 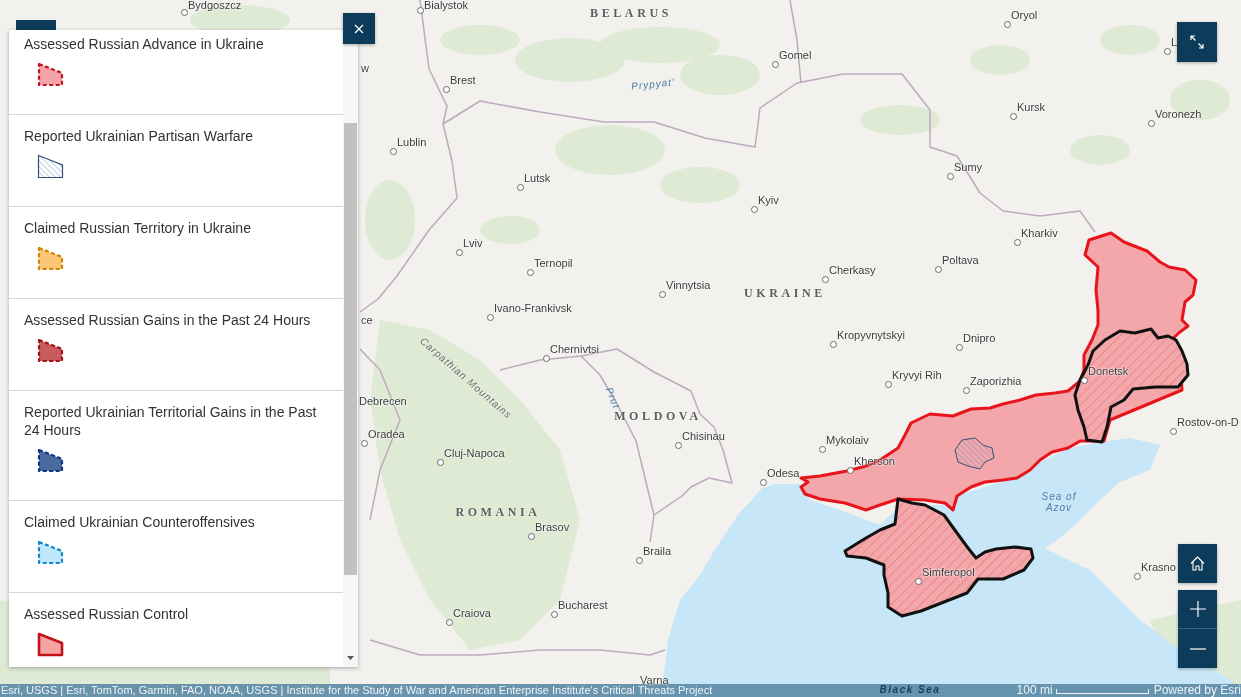 I want to click on city-label: Kharkiv, so click(x=1039, y=233).